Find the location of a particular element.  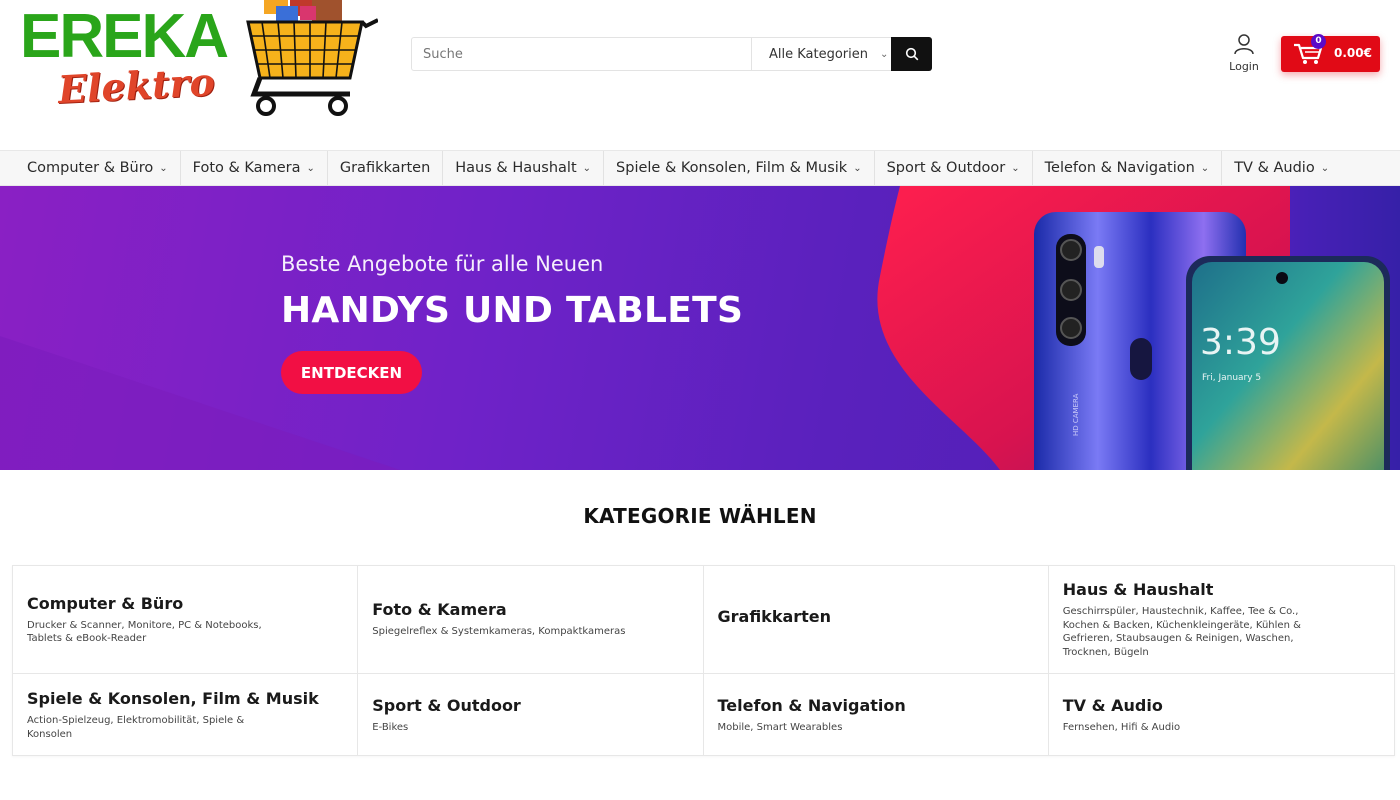

hero-subtitle: Beste Angebote für alle Neuen is located at coordinates (442, 264).